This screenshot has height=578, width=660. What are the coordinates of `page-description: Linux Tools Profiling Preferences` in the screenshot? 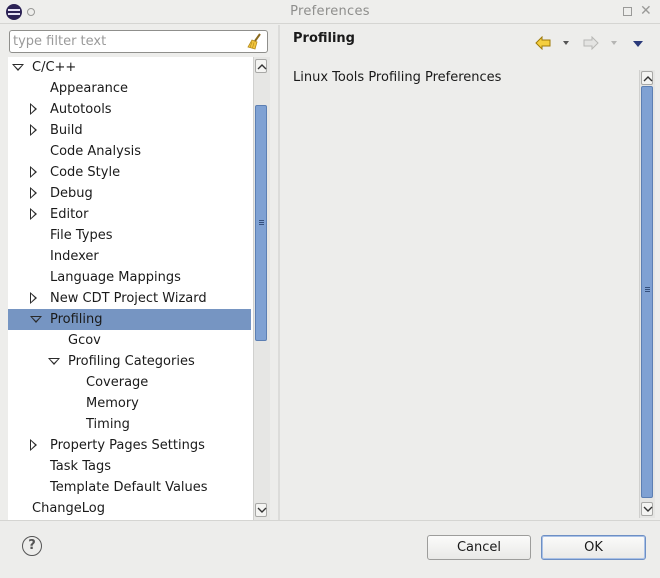 It's located at (397, 77).